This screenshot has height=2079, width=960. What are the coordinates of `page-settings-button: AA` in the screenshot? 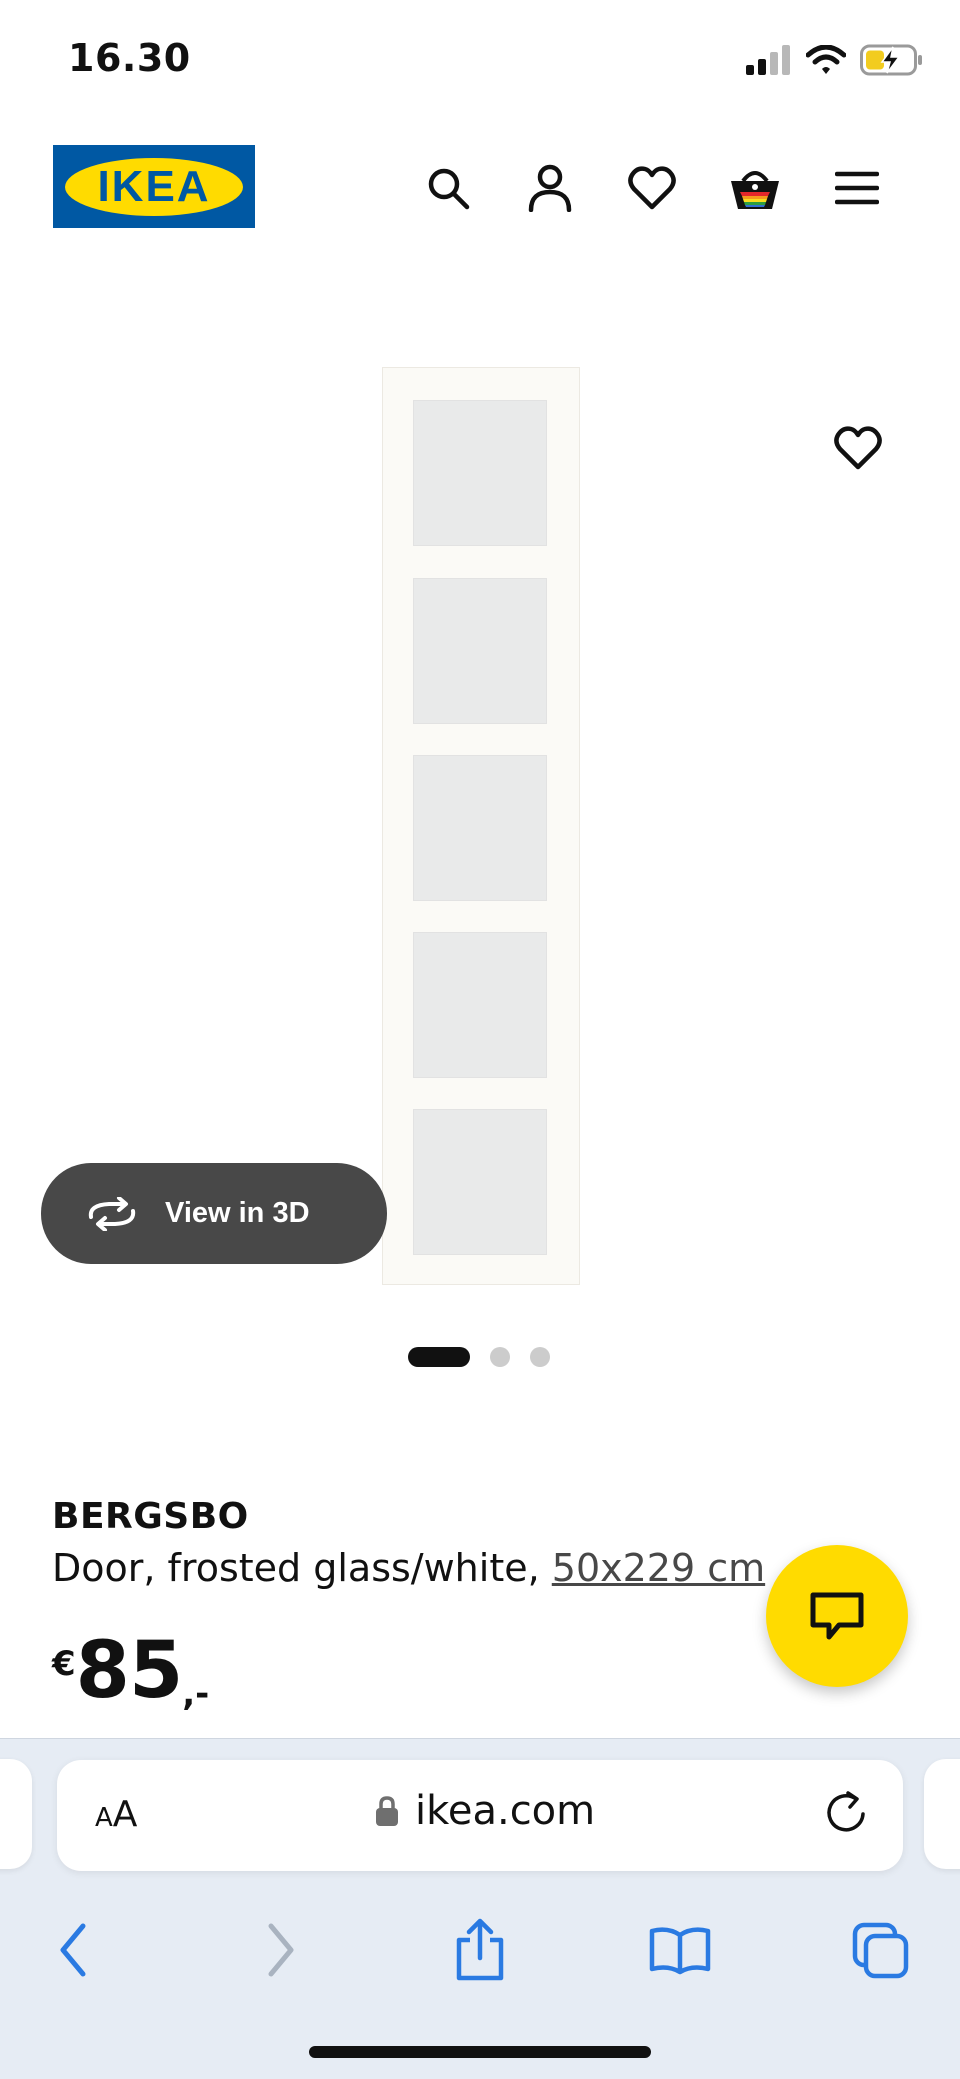 It's located at (116, 1814).